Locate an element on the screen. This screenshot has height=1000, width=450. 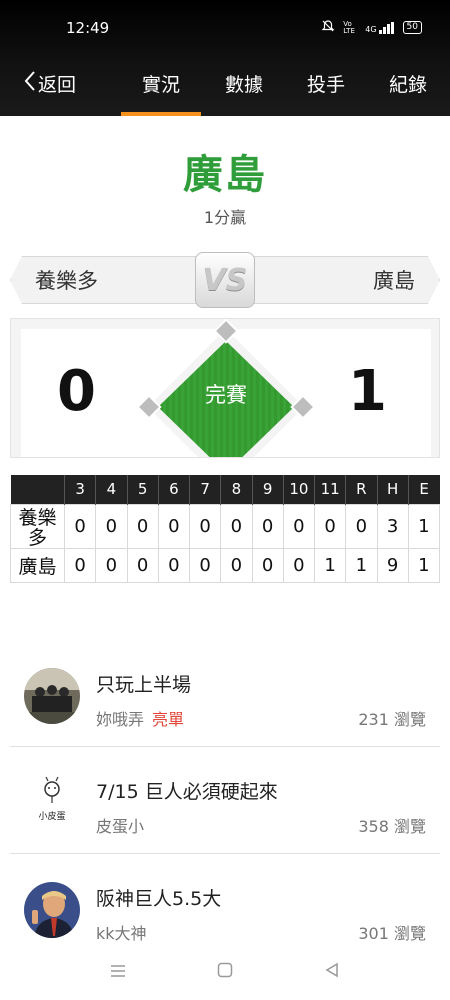
battery-icon: 50 is located at coordinates (412, 27).